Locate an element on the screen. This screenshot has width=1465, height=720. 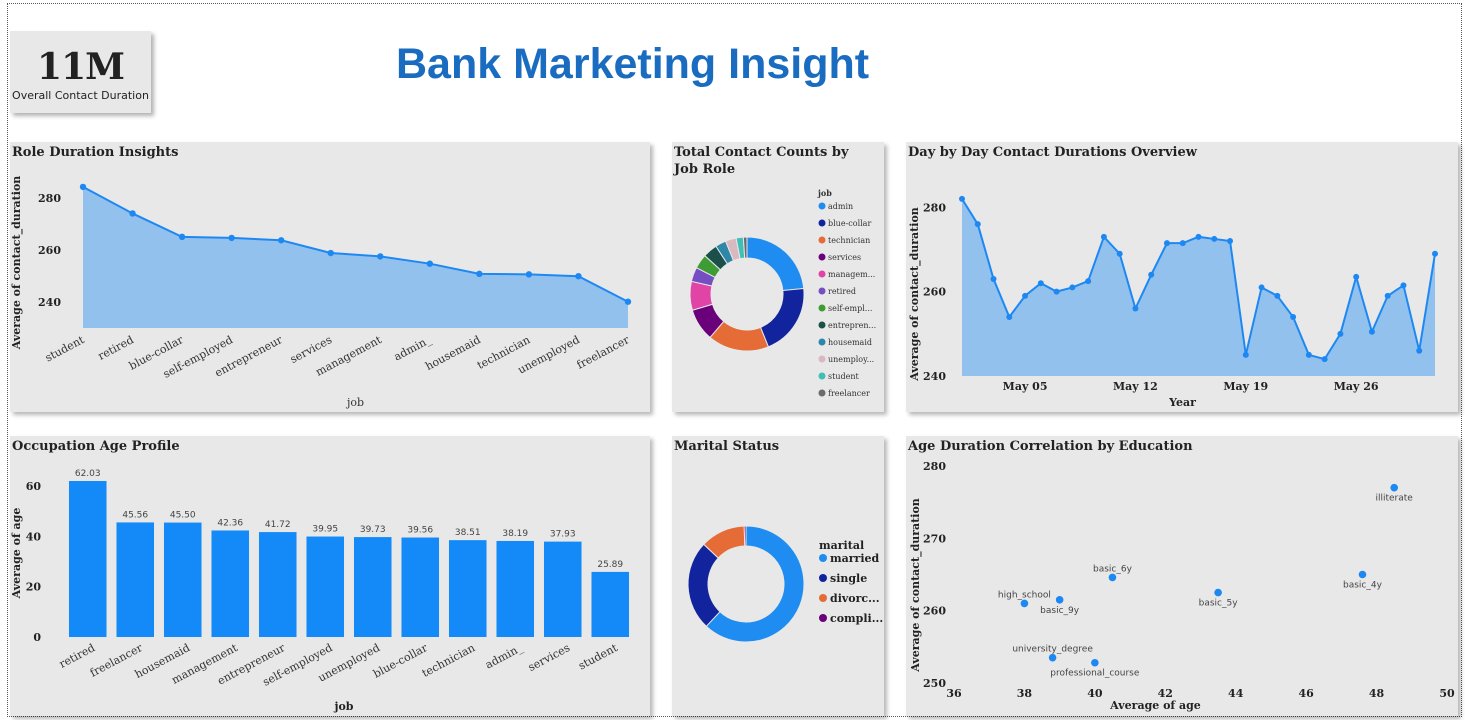
x-tick-label: housemaid is located at coordinates (453, 353).